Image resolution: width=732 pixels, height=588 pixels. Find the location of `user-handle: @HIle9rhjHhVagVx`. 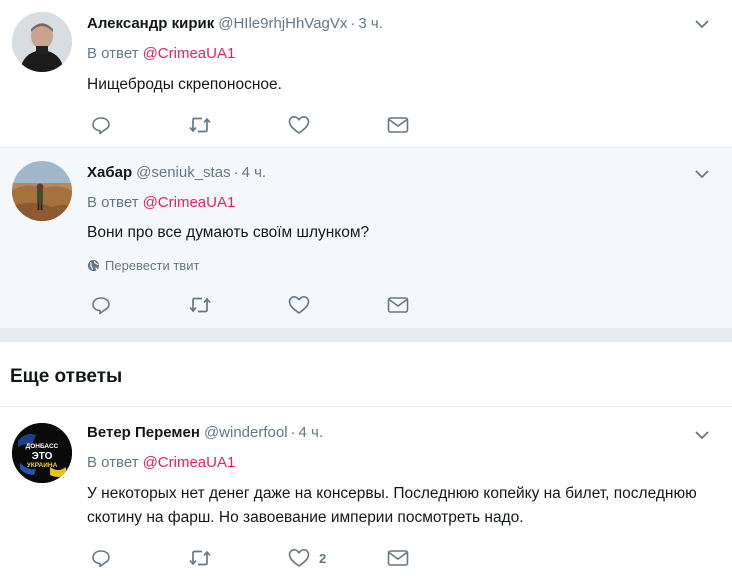

user-handle: @HIle9rhjHhVagVx is located at coordinates (282, 23).